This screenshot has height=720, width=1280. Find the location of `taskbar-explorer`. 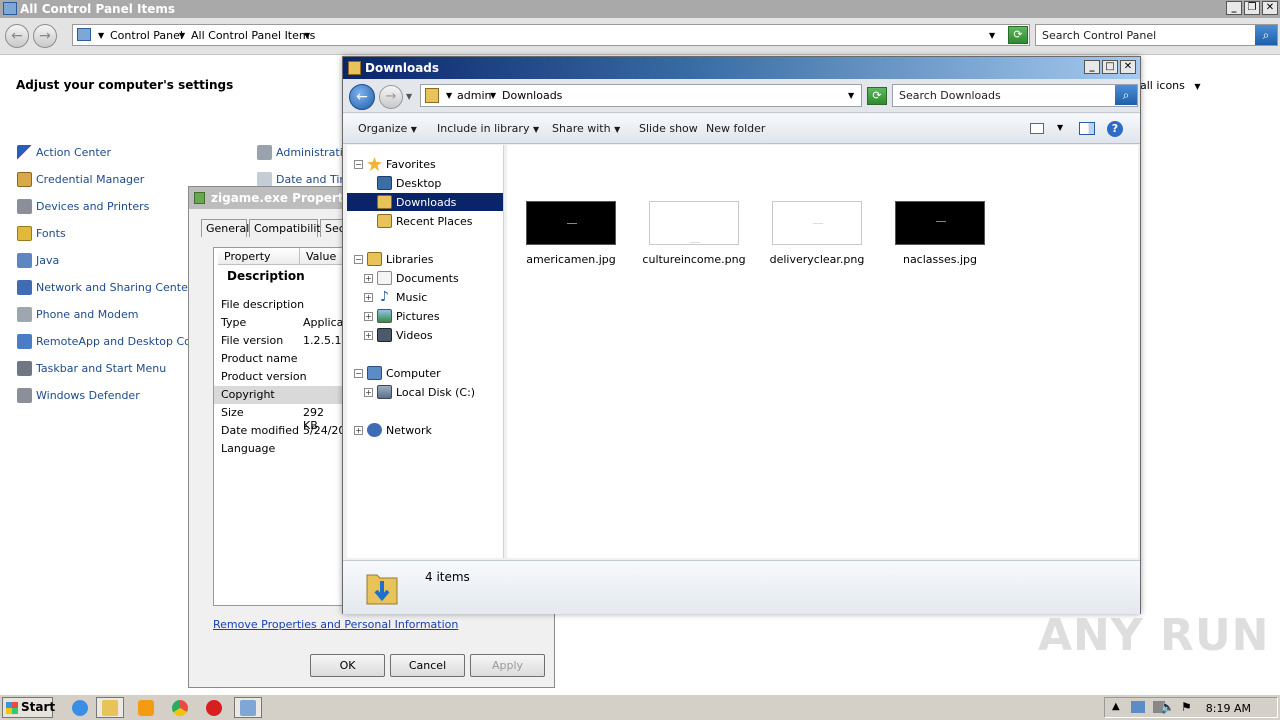

taskbar-explorer is located at coordinates (110, 707).